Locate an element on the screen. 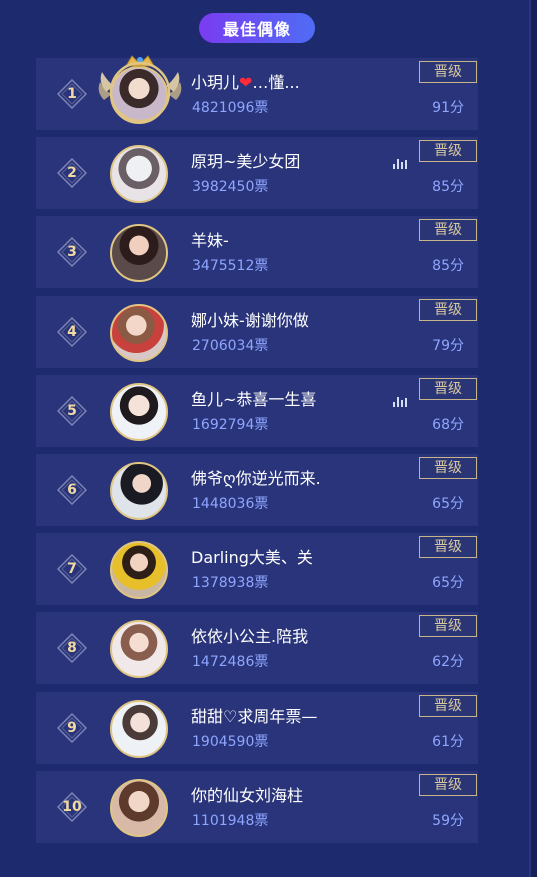 This screenshot has height=877, width=537. idol-name: 原玥~美少女团 is located at coordinates (296, 162).